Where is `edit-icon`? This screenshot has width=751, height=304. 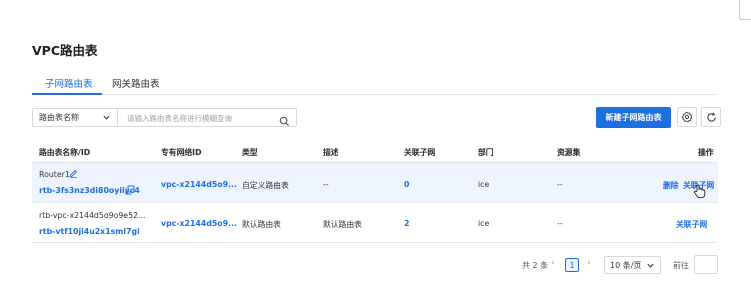
edit-icon is located at coordinates (73, 174).